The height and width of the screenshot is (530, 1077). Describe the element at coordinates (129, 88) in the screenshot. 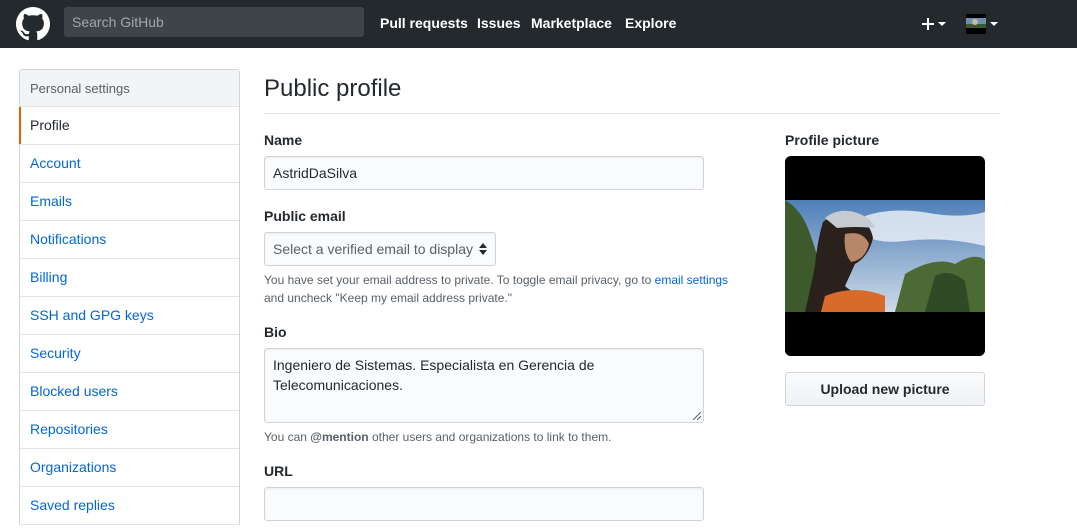

I see `sidebar-title: Personal settings` at that location.